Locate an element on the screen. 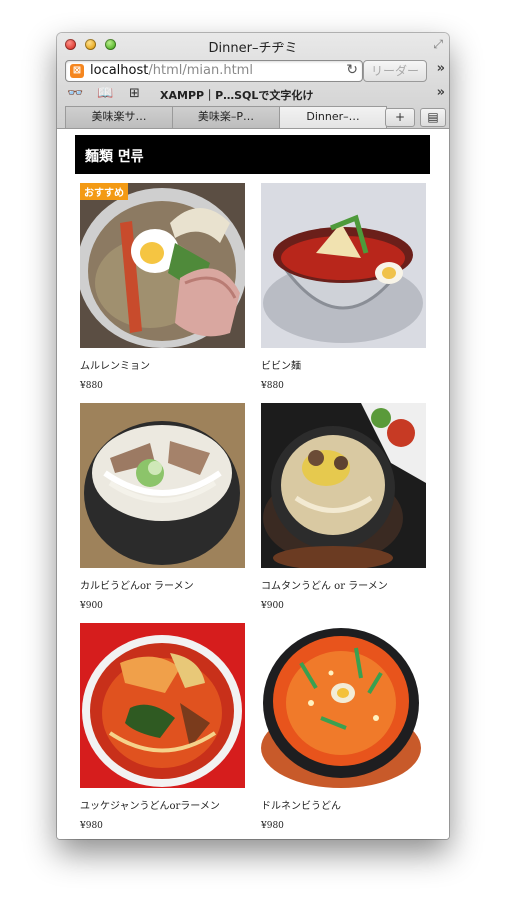  bookmark-item: XAMPP｜P…SQLで文字化け is located at coordinates (236, 95).